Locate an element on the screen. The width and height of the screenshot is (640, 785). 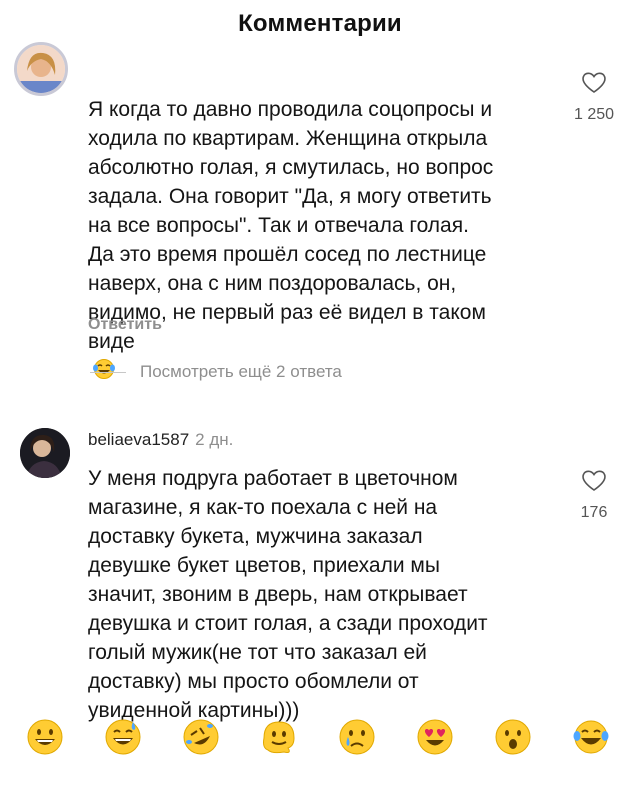
like-area: 1 250 is located at coordinates (594, 97).